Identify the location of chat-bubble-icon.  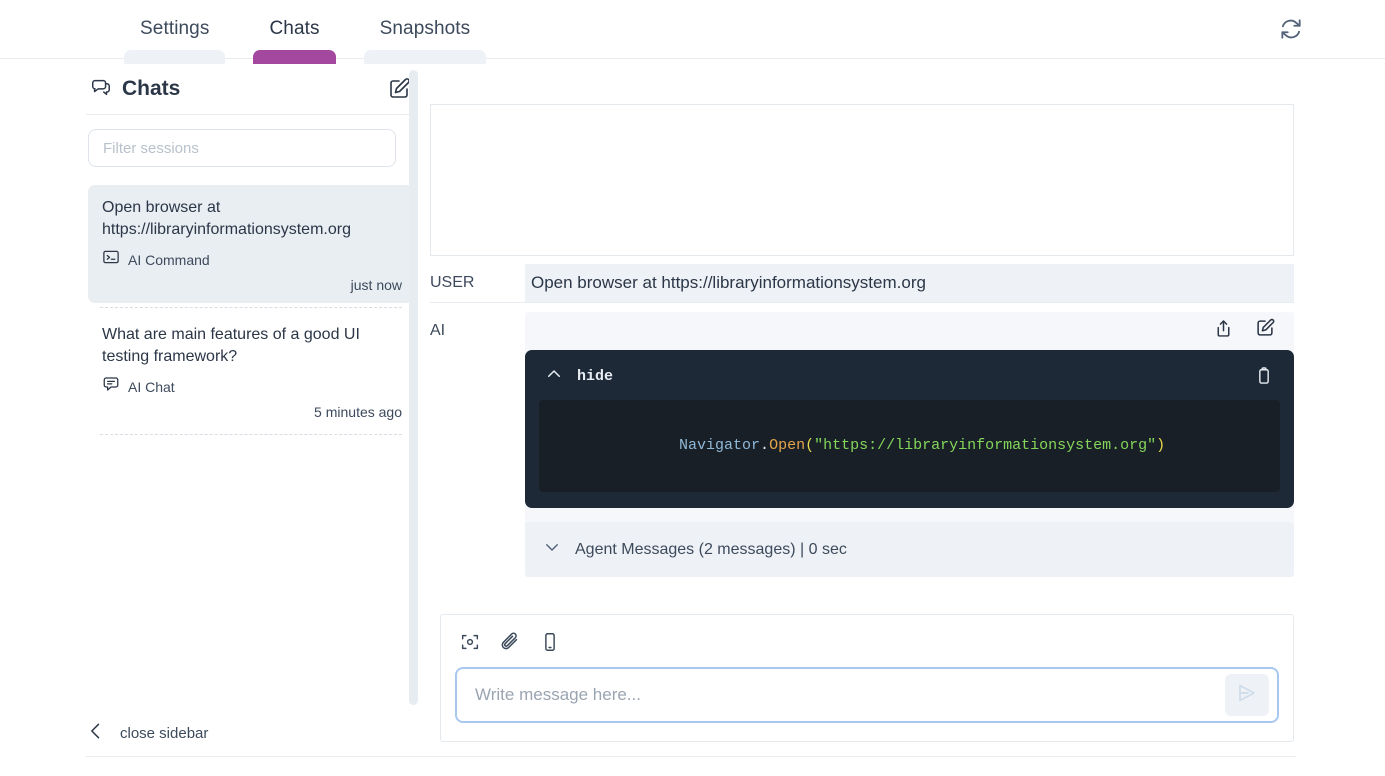
(101, 89).